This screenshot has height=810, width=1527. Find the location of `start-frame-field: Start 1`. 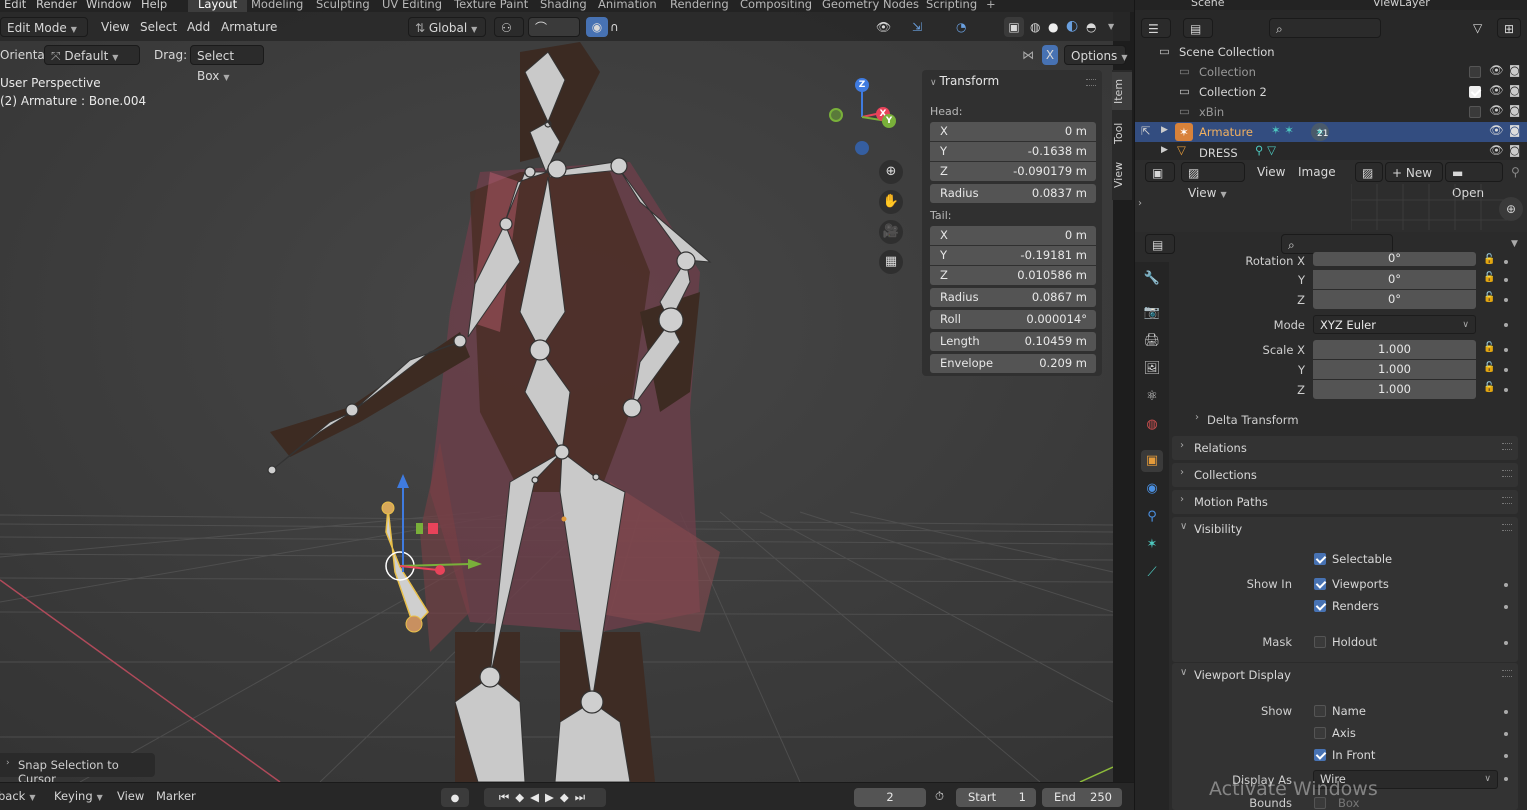

start-frame-field: Start 1 is located at coordinates (996, 797).